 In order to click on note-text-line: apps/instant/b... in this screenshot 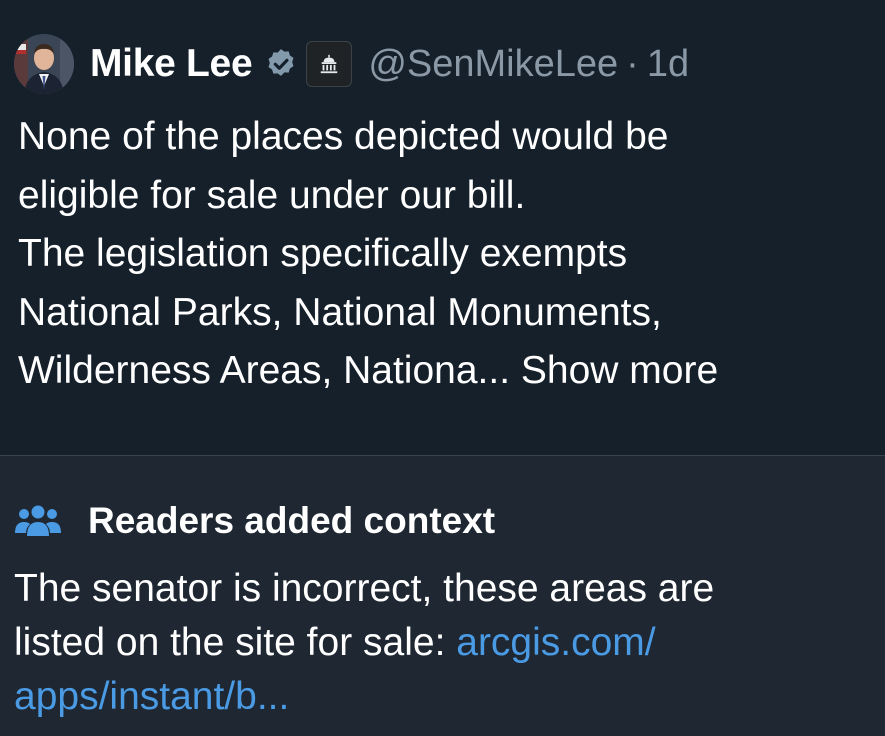, I will do `click(446, 697)`.